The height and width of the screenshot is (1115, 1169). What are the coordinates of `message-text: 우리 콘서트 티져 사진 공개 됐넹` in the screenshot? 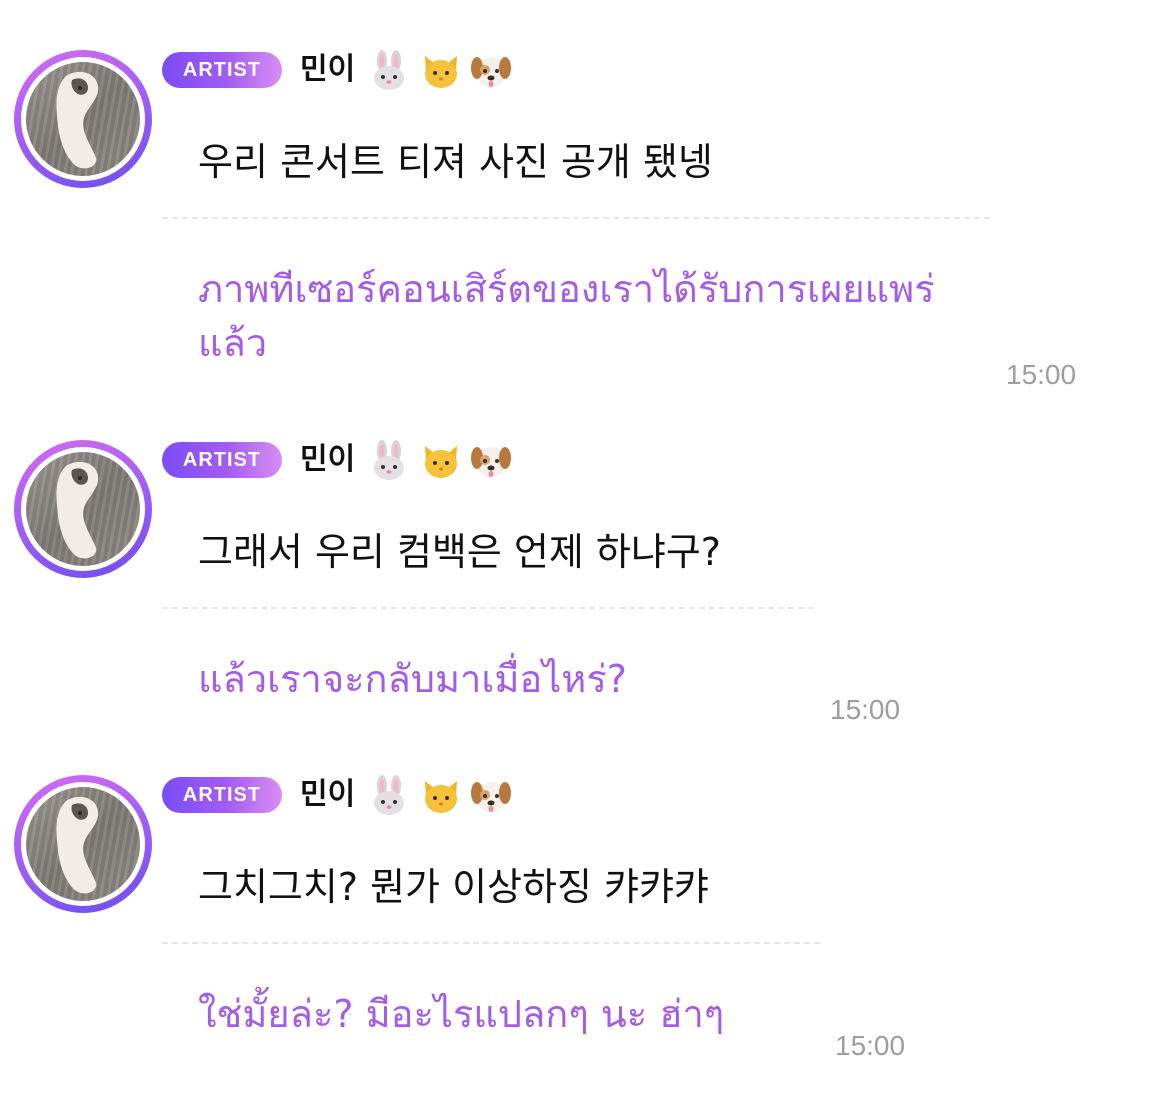 It's located at (455, 162).